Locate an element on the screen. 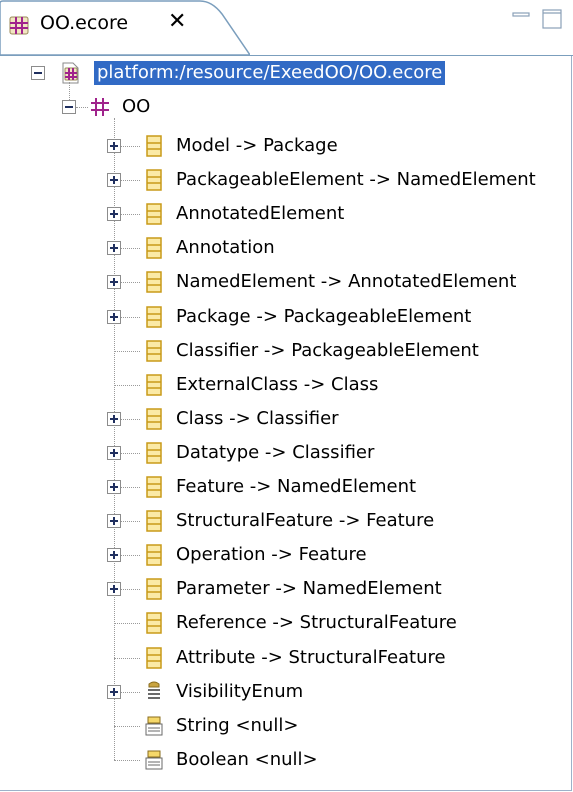 This screenshot has height=792, width=573. window-controls is located at coordinates (538, 21).